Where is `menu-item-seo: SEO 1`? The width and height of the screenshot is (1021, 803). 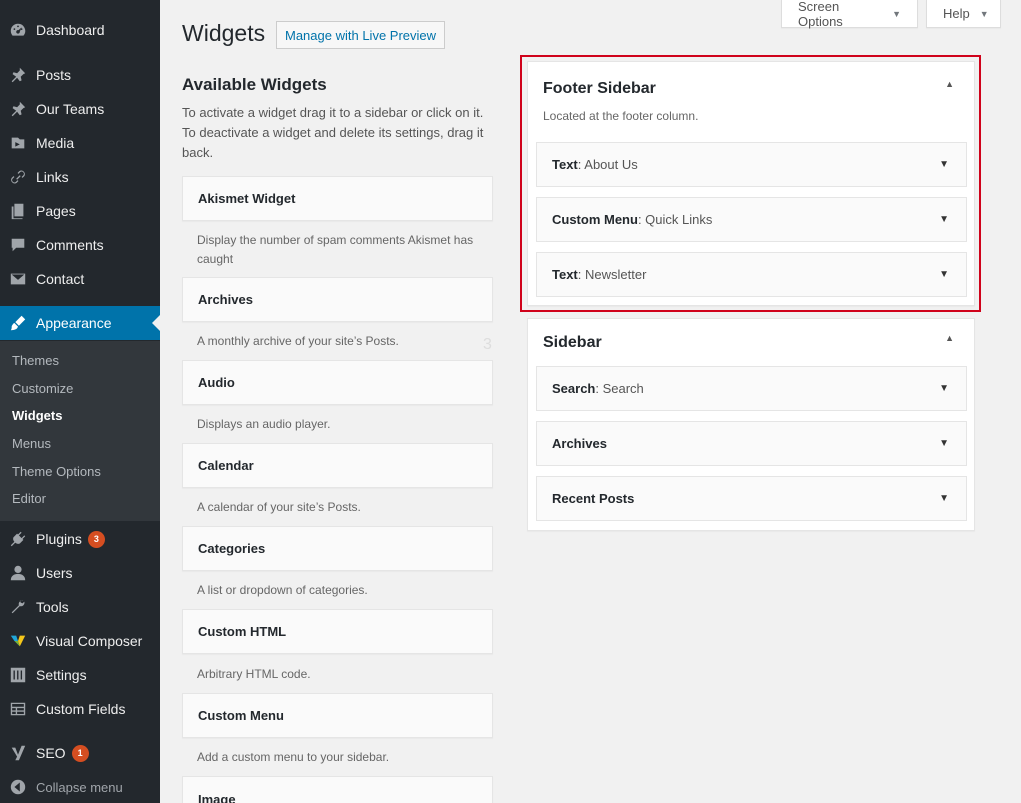
menu-item-seo: SEO 1 is located at coordinates (80, 753).